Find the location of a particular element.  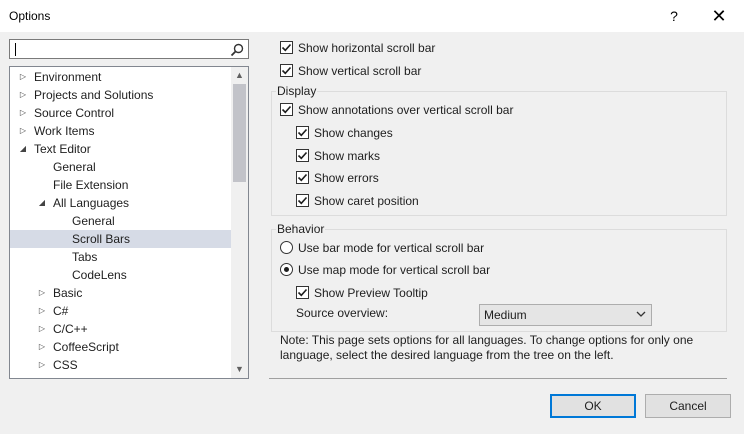

scroll-up-arrow-icon: ▲ is located at coordinates (239, 75).